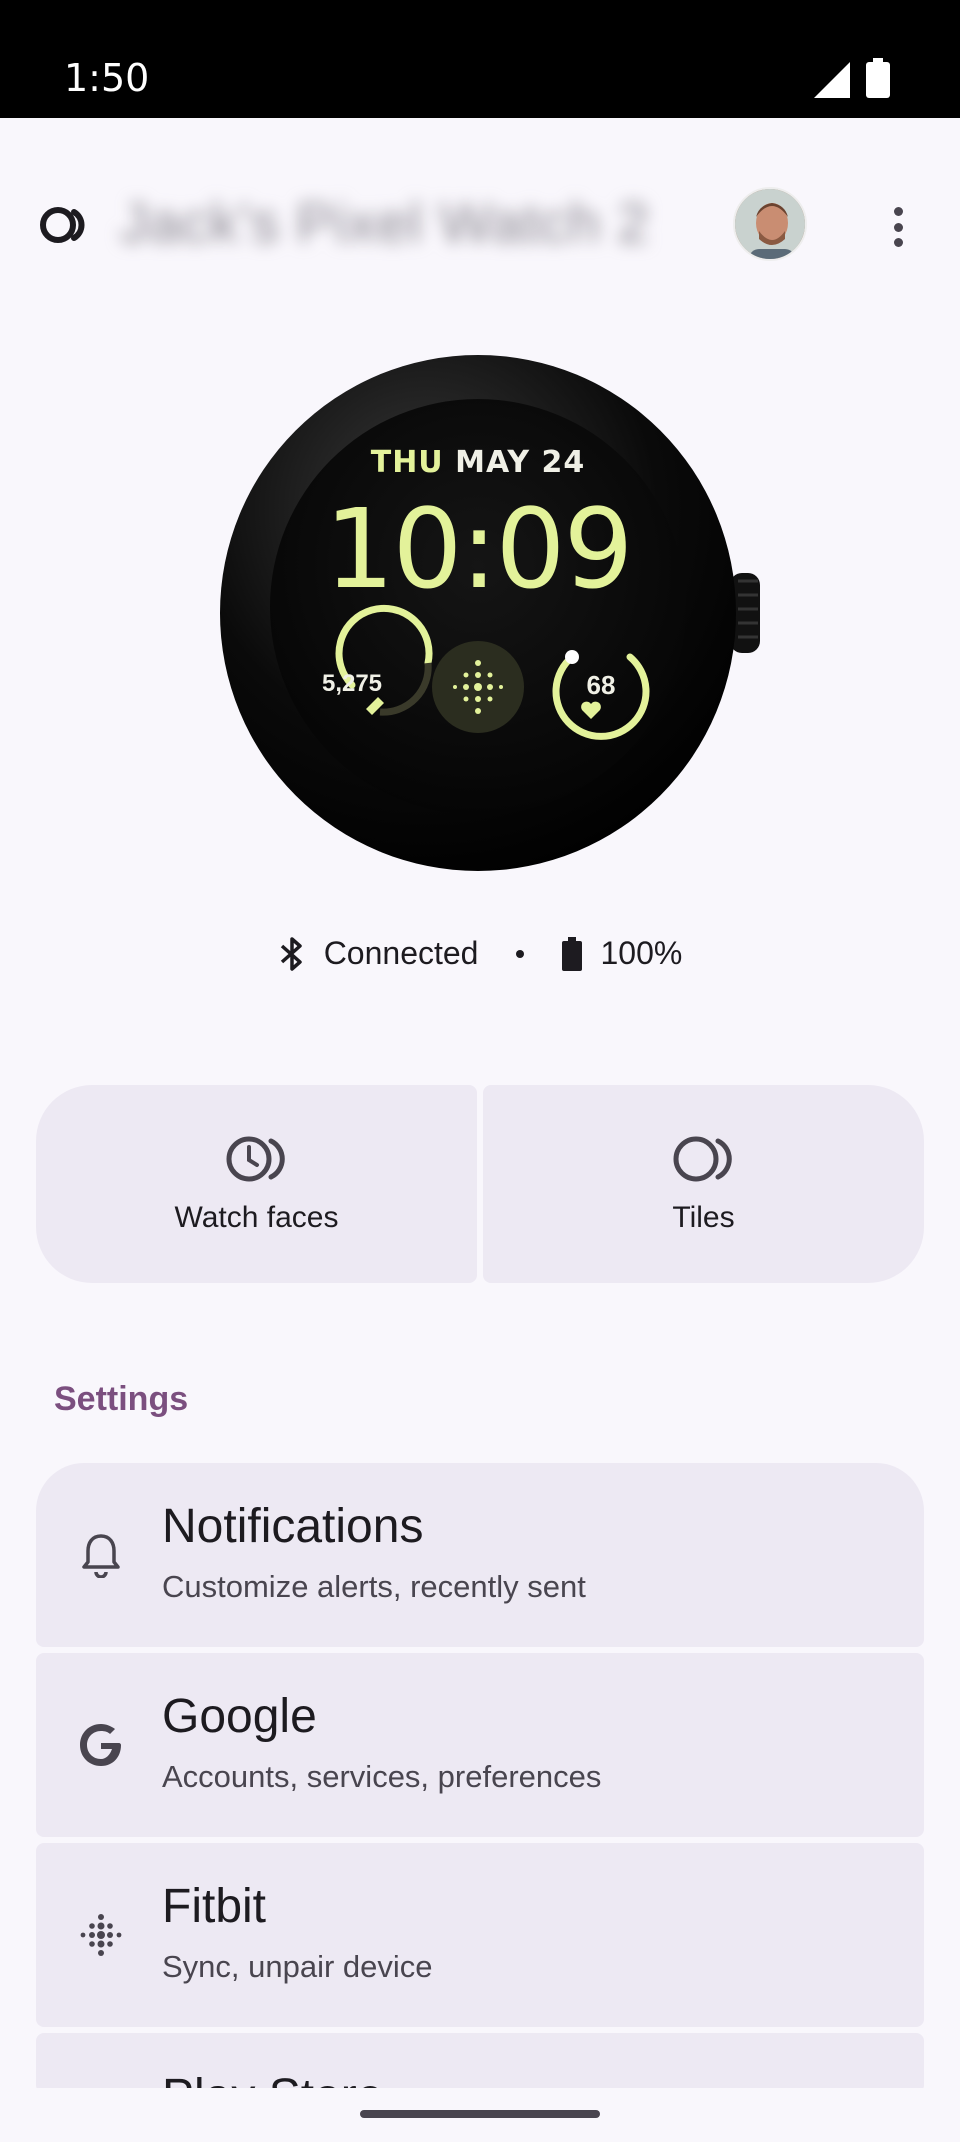 The image size is (960, 2142). I want to click on watch-illustration, so click(490, 613).